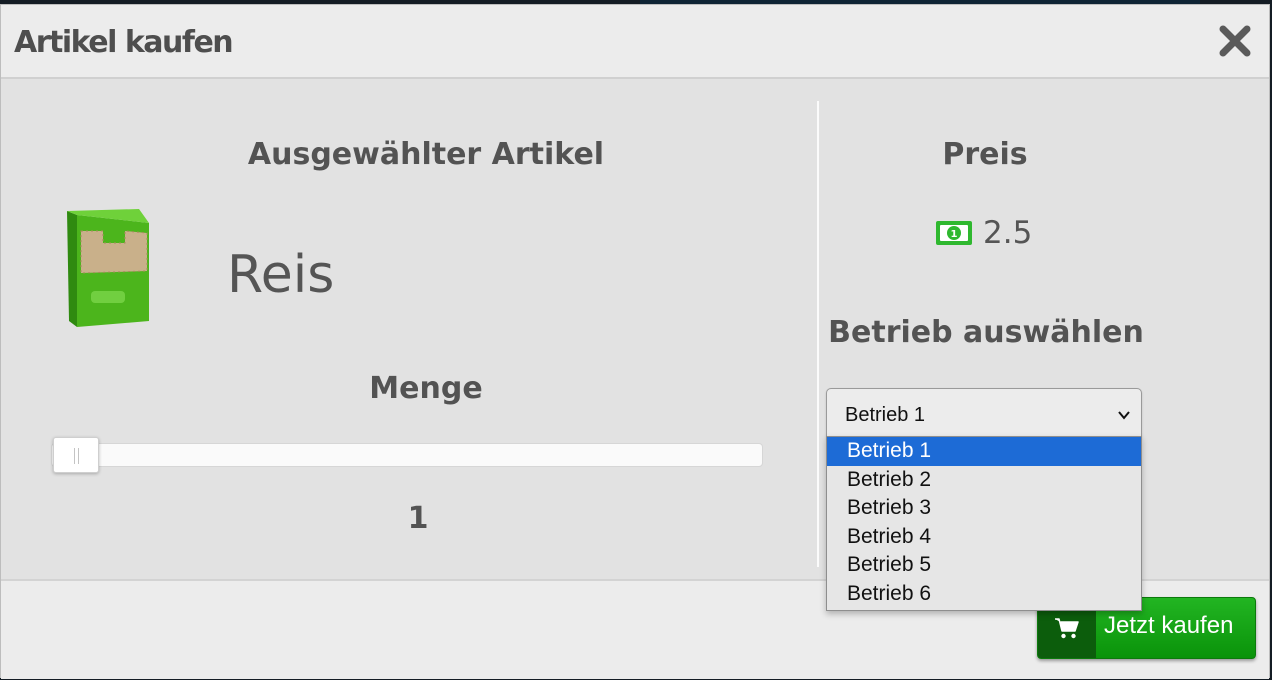 Image resolution: width=1272 pixels, height=680 pixels. I want to click on price-heading: Preis, so click(985, 154).